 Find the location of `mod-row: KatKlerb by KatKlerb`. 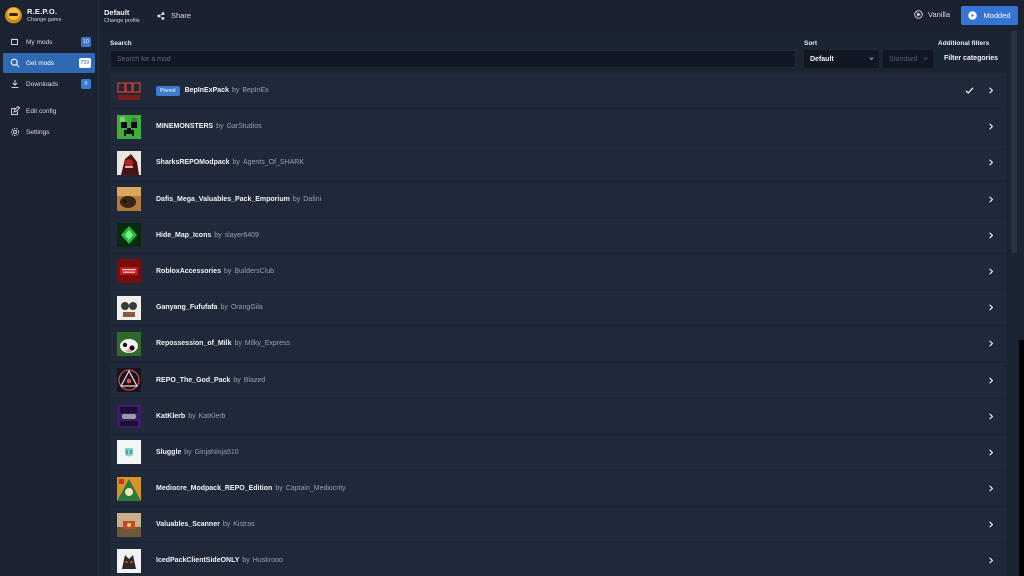

mod-row: KatKlerb by KatKlerb is located at coordinates (558, 416).